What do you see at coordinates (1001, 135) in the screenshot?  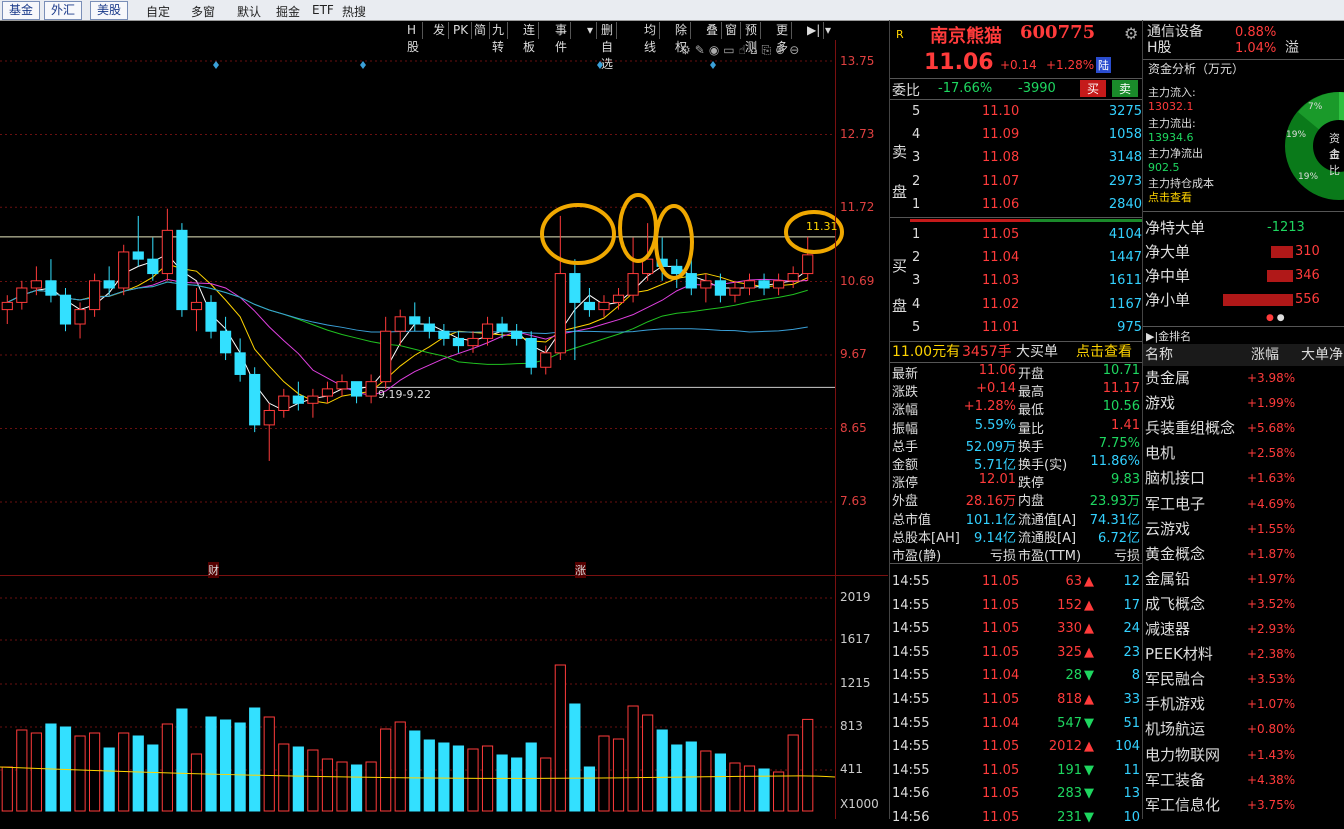 I see `book-price: 11.09` at bounding box center [1001, 135].